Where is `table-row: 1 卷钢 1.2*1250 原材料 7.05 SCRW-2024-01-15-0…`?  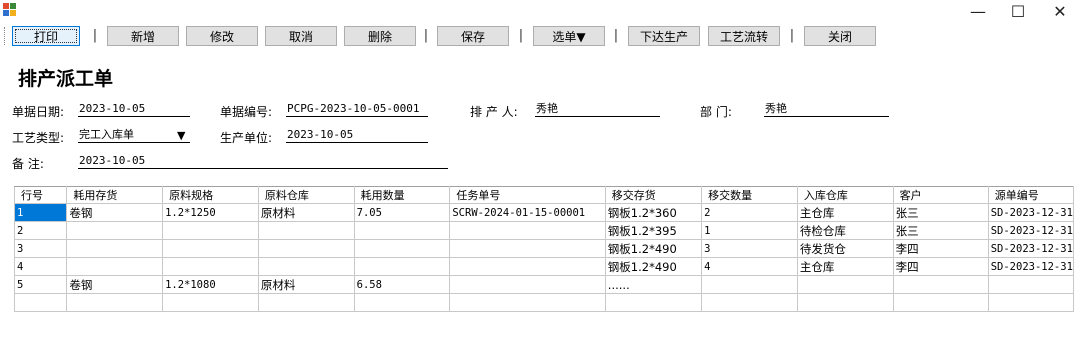 table-row: 1 卷钢 1.2*1250 原材料 7.05 SCRW-2024-01-15-0… is located at coordinates (543, 212).